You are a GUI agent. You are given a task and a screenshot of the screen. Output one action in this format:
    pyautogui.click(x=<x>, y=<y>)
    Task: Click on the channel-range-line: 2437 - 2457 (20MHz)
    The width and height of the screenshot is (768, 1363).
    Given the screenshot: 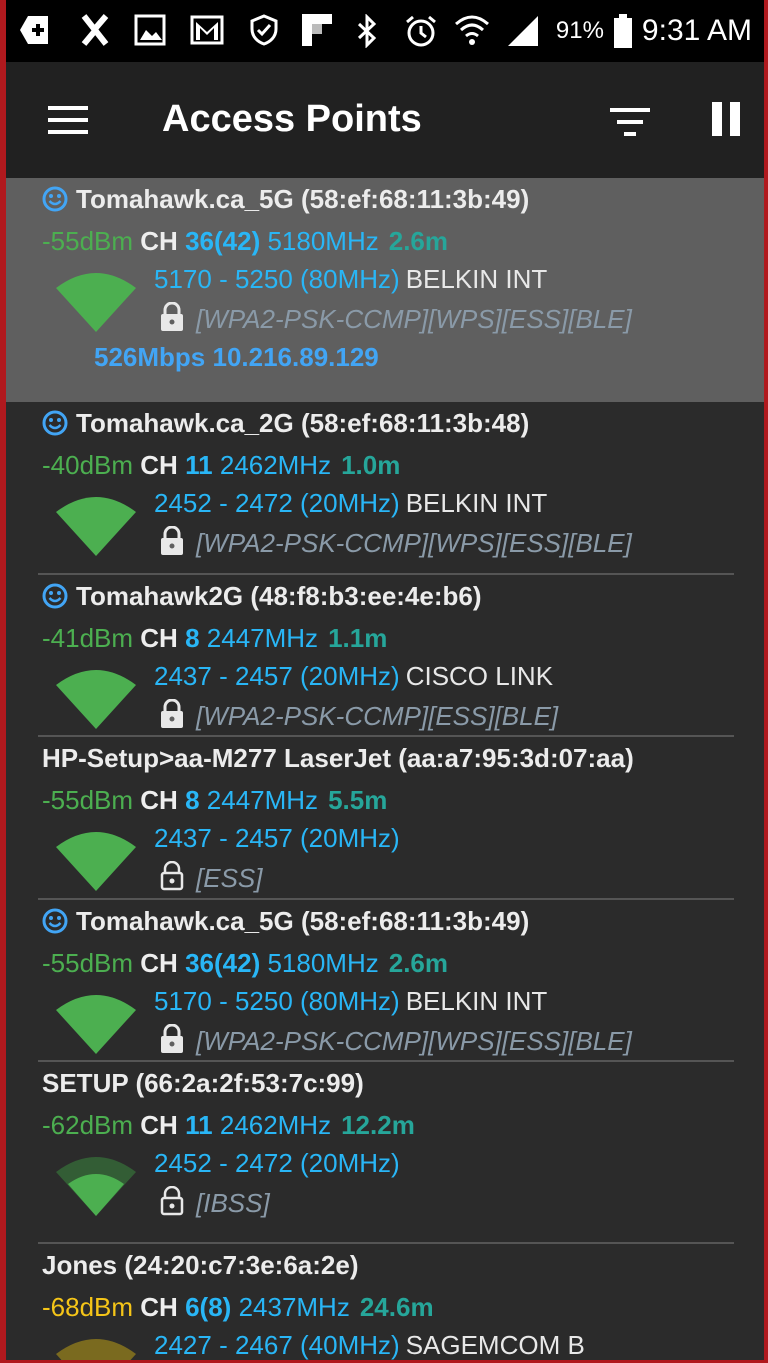 What is the action you would take?
    pyautogui.click(x=277, y=838)
    